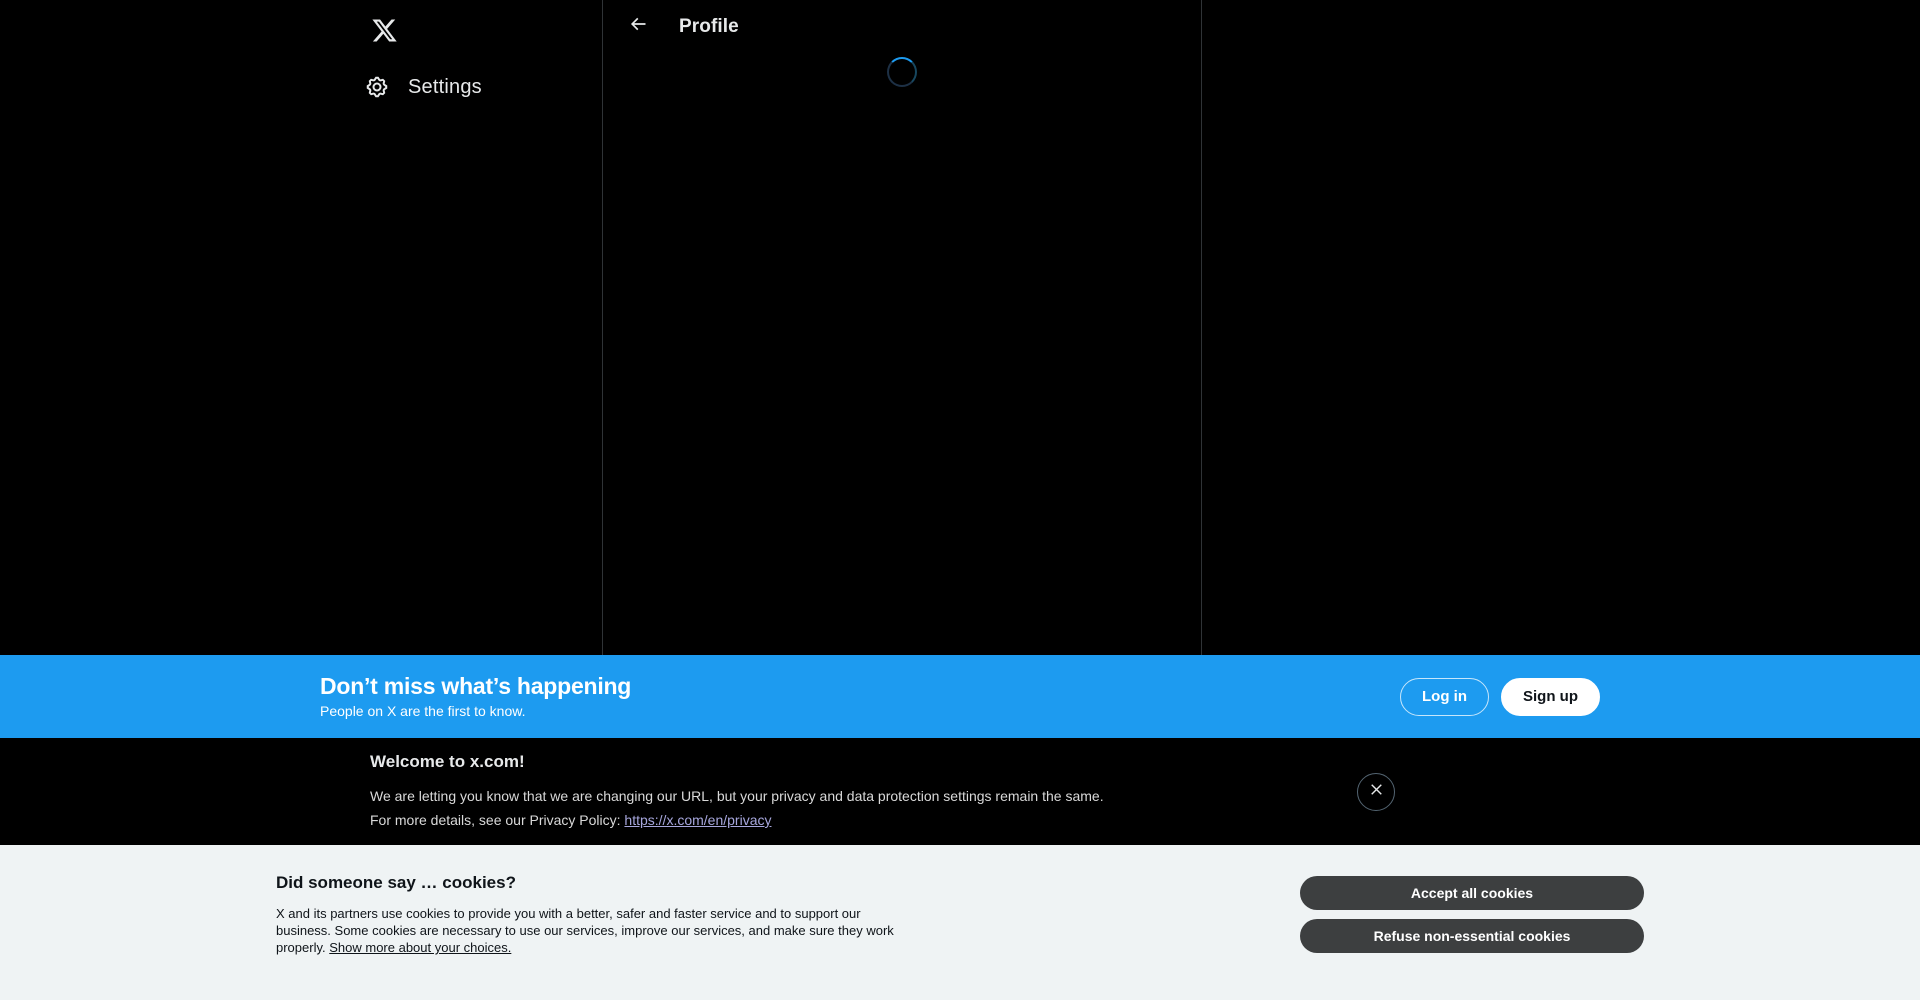  Describe the element at coordinates (902, 26) in the screenshot. I see `main-header: Profile` at that location.